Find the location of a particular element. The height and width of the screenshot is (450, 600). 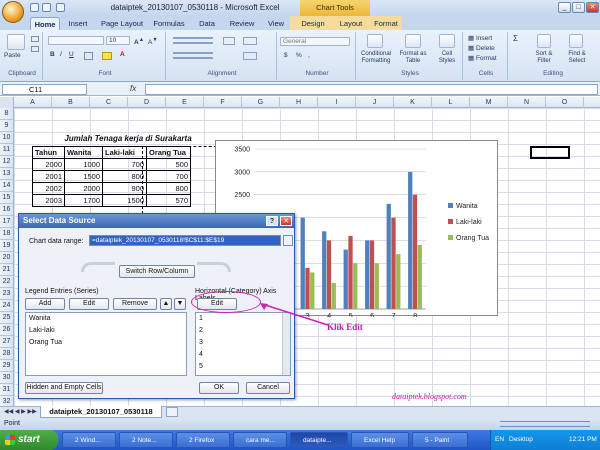

close-button: ✕ is located at coordinates (592, 7).